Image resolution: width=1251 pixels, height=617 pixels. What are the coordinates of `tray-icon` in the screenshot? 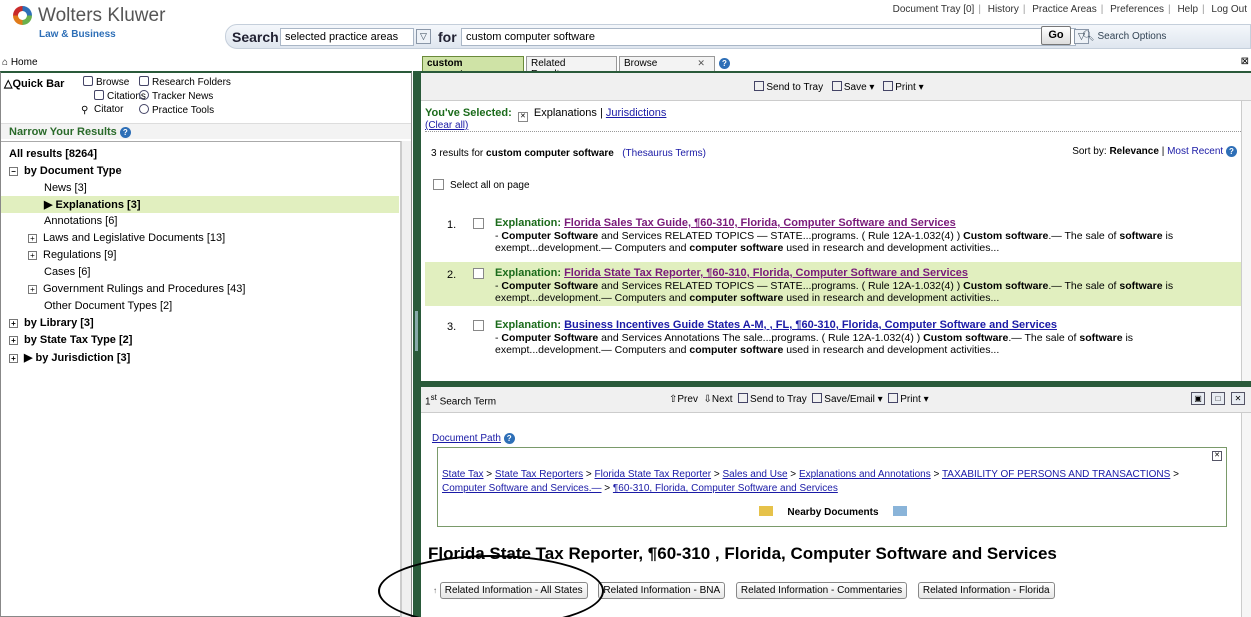 It's located at (759, 86).